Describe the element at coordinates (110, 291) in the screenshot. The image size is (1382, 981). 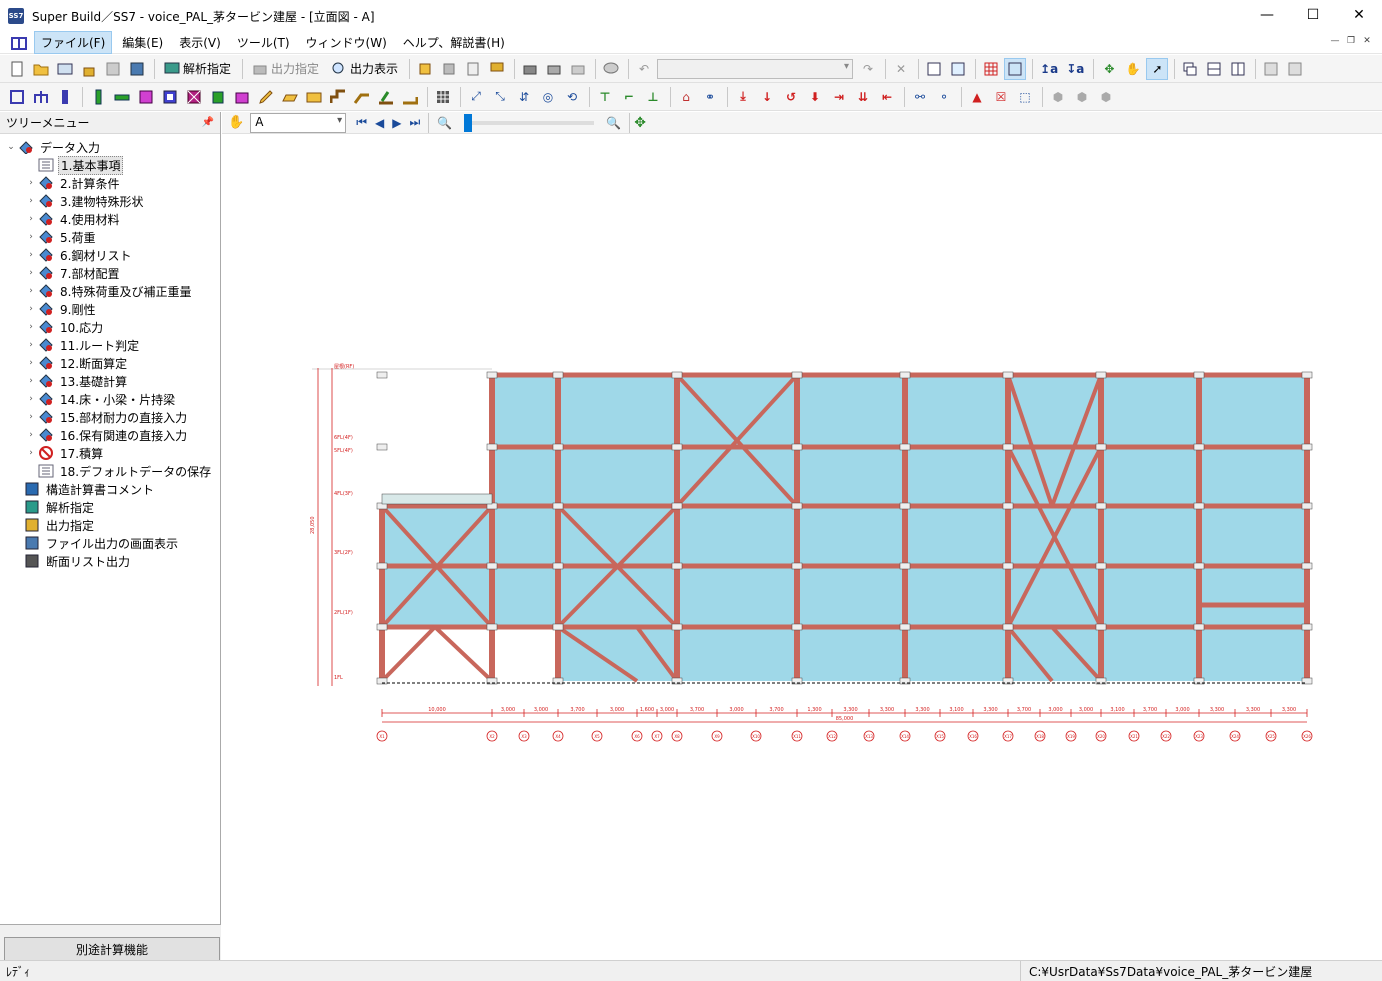
I see `tree-item: › 8.特殊荷重及び補正重量` at that location.